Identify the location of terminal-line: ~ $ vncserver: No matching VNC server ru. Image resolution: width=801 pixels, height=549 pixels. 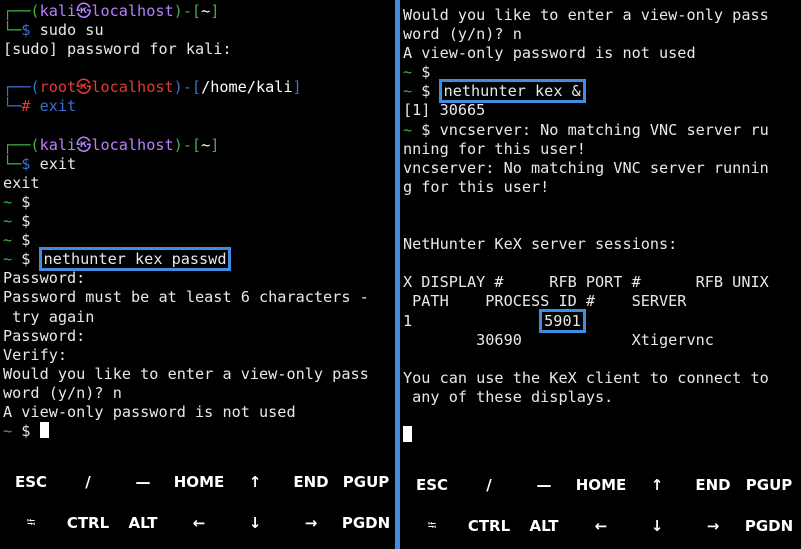
(602, 130).